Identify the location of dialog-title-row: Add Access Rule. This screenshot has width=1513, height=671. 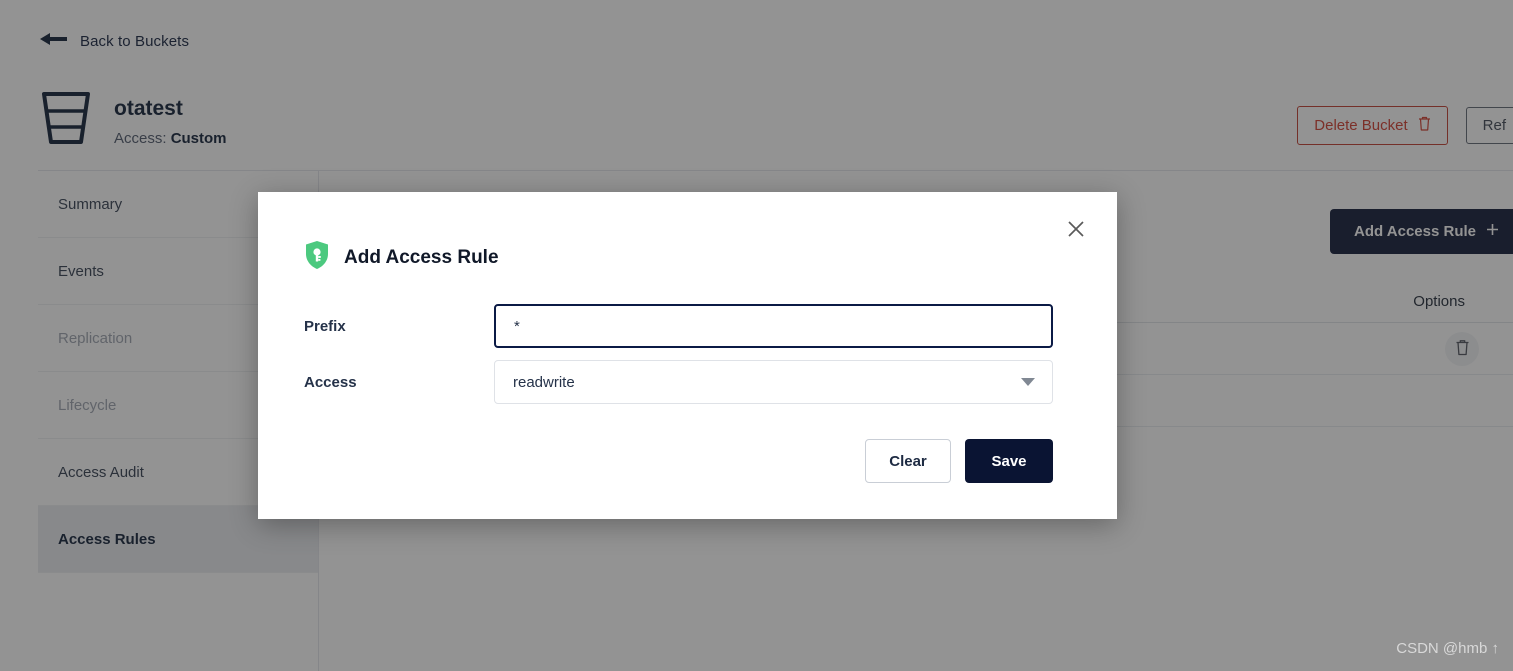
(401, 257).